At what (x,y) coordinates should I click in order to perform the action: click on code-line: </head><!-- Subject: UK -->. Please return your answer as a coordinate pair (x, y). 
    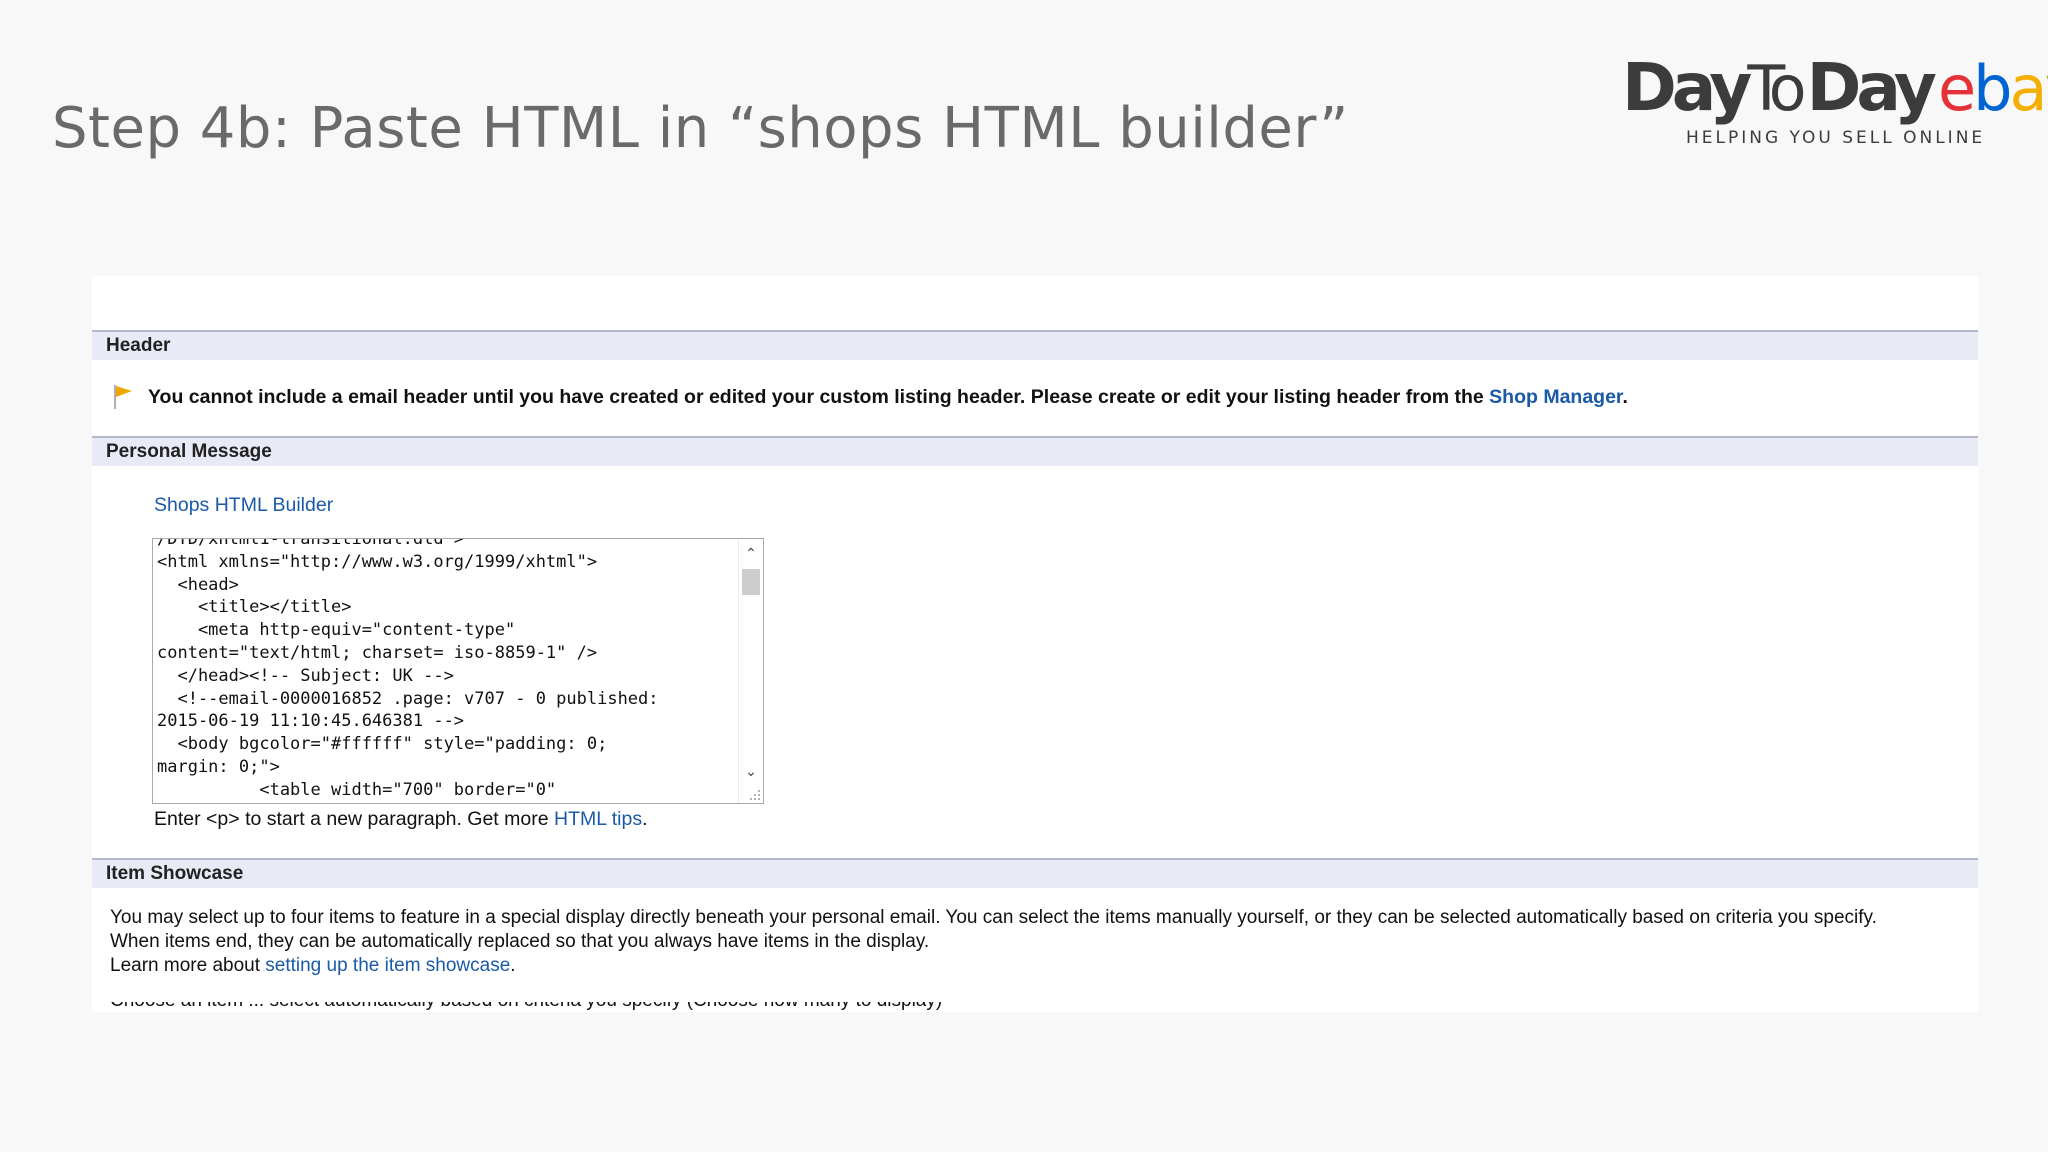
    Looking at the image, I should click on (446, 676).